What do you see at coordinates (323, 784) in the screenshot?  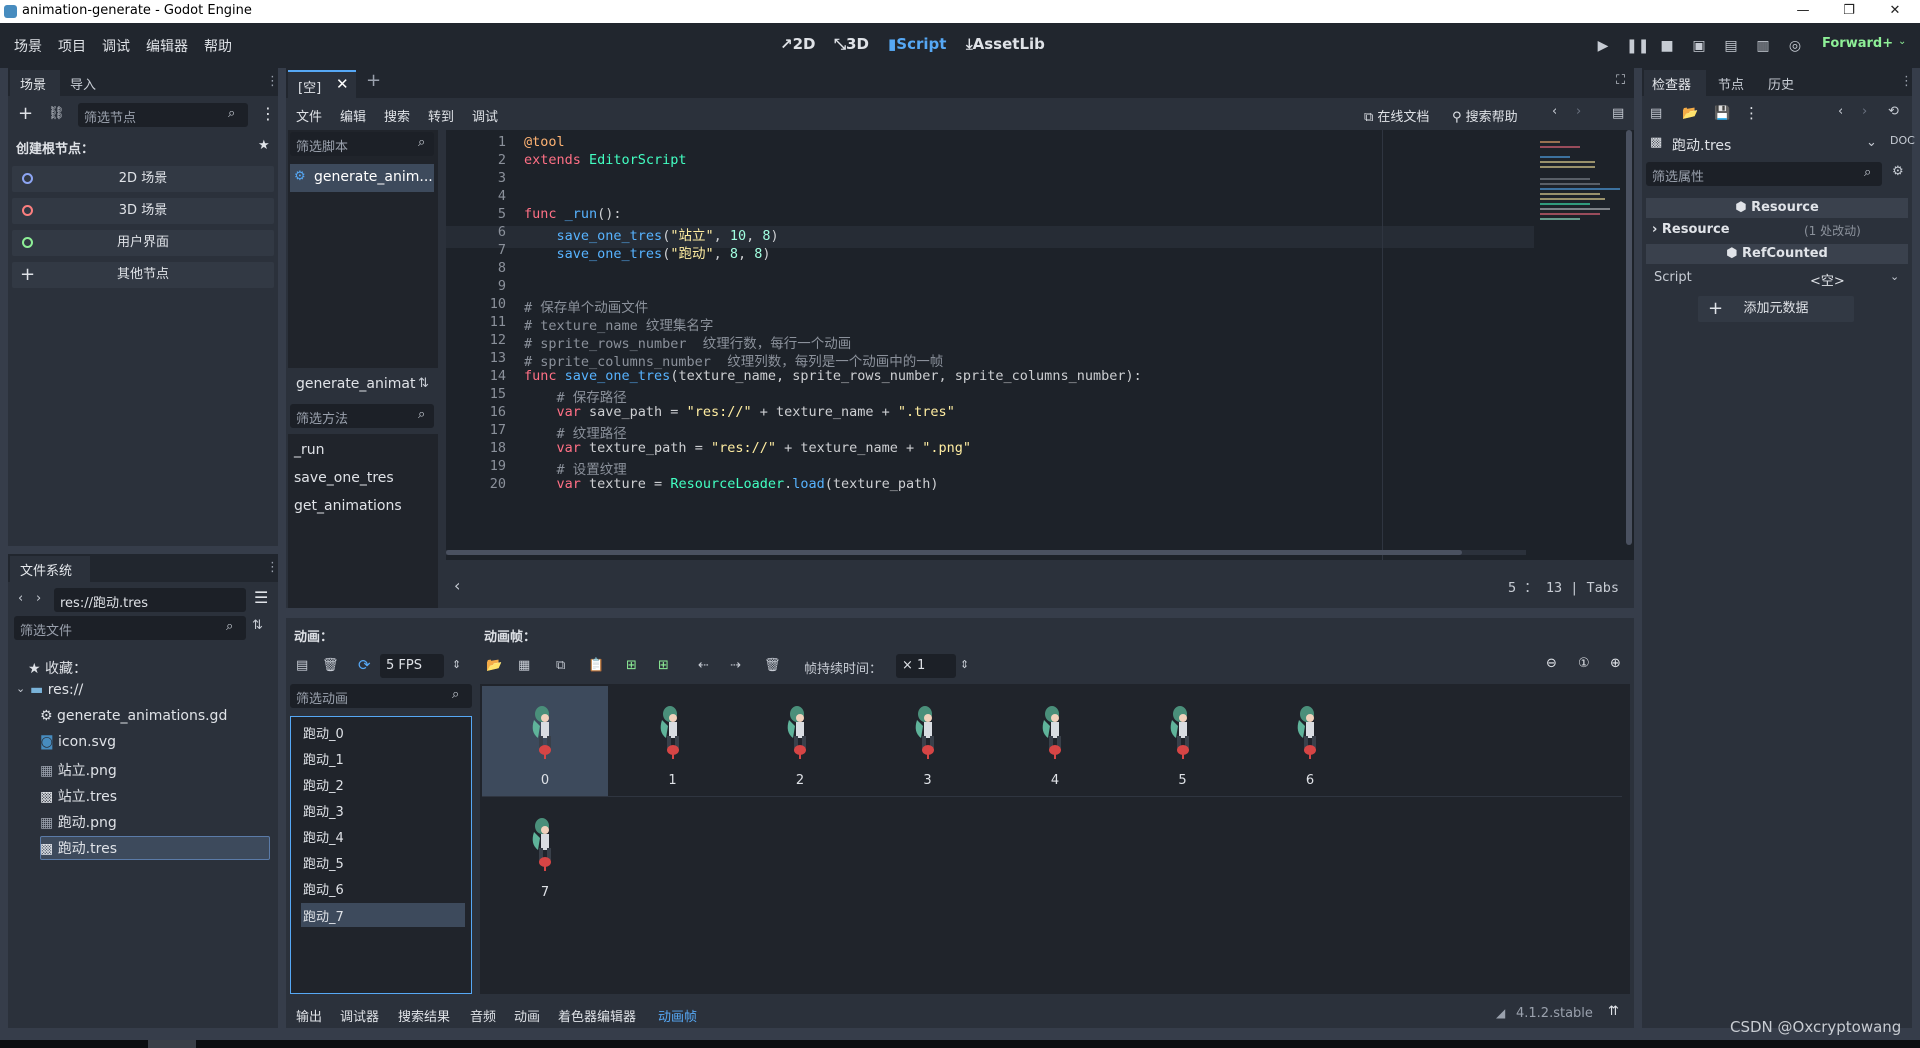 I see `list-item: 跑动_2` at bounding box center [323, 784].